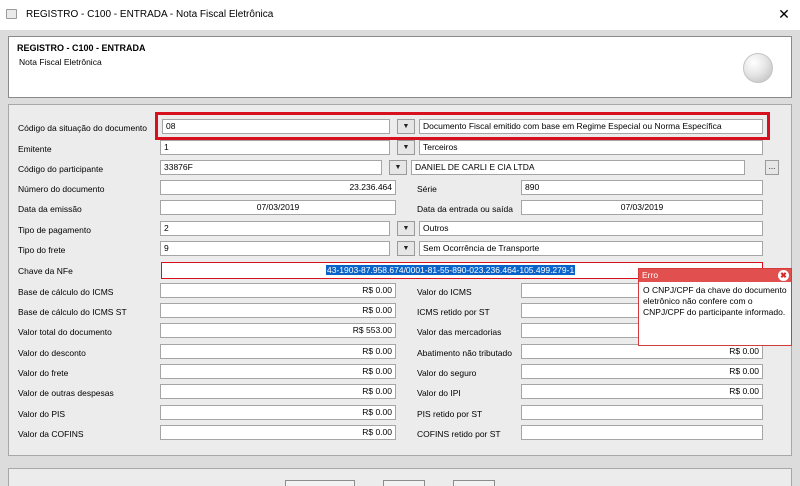 The image size is (800, 486). Describe the element at coordinates (81, 48) in the screenshot. I see `header-title: REGISTRO - C100 - ENTRADA` at that location.